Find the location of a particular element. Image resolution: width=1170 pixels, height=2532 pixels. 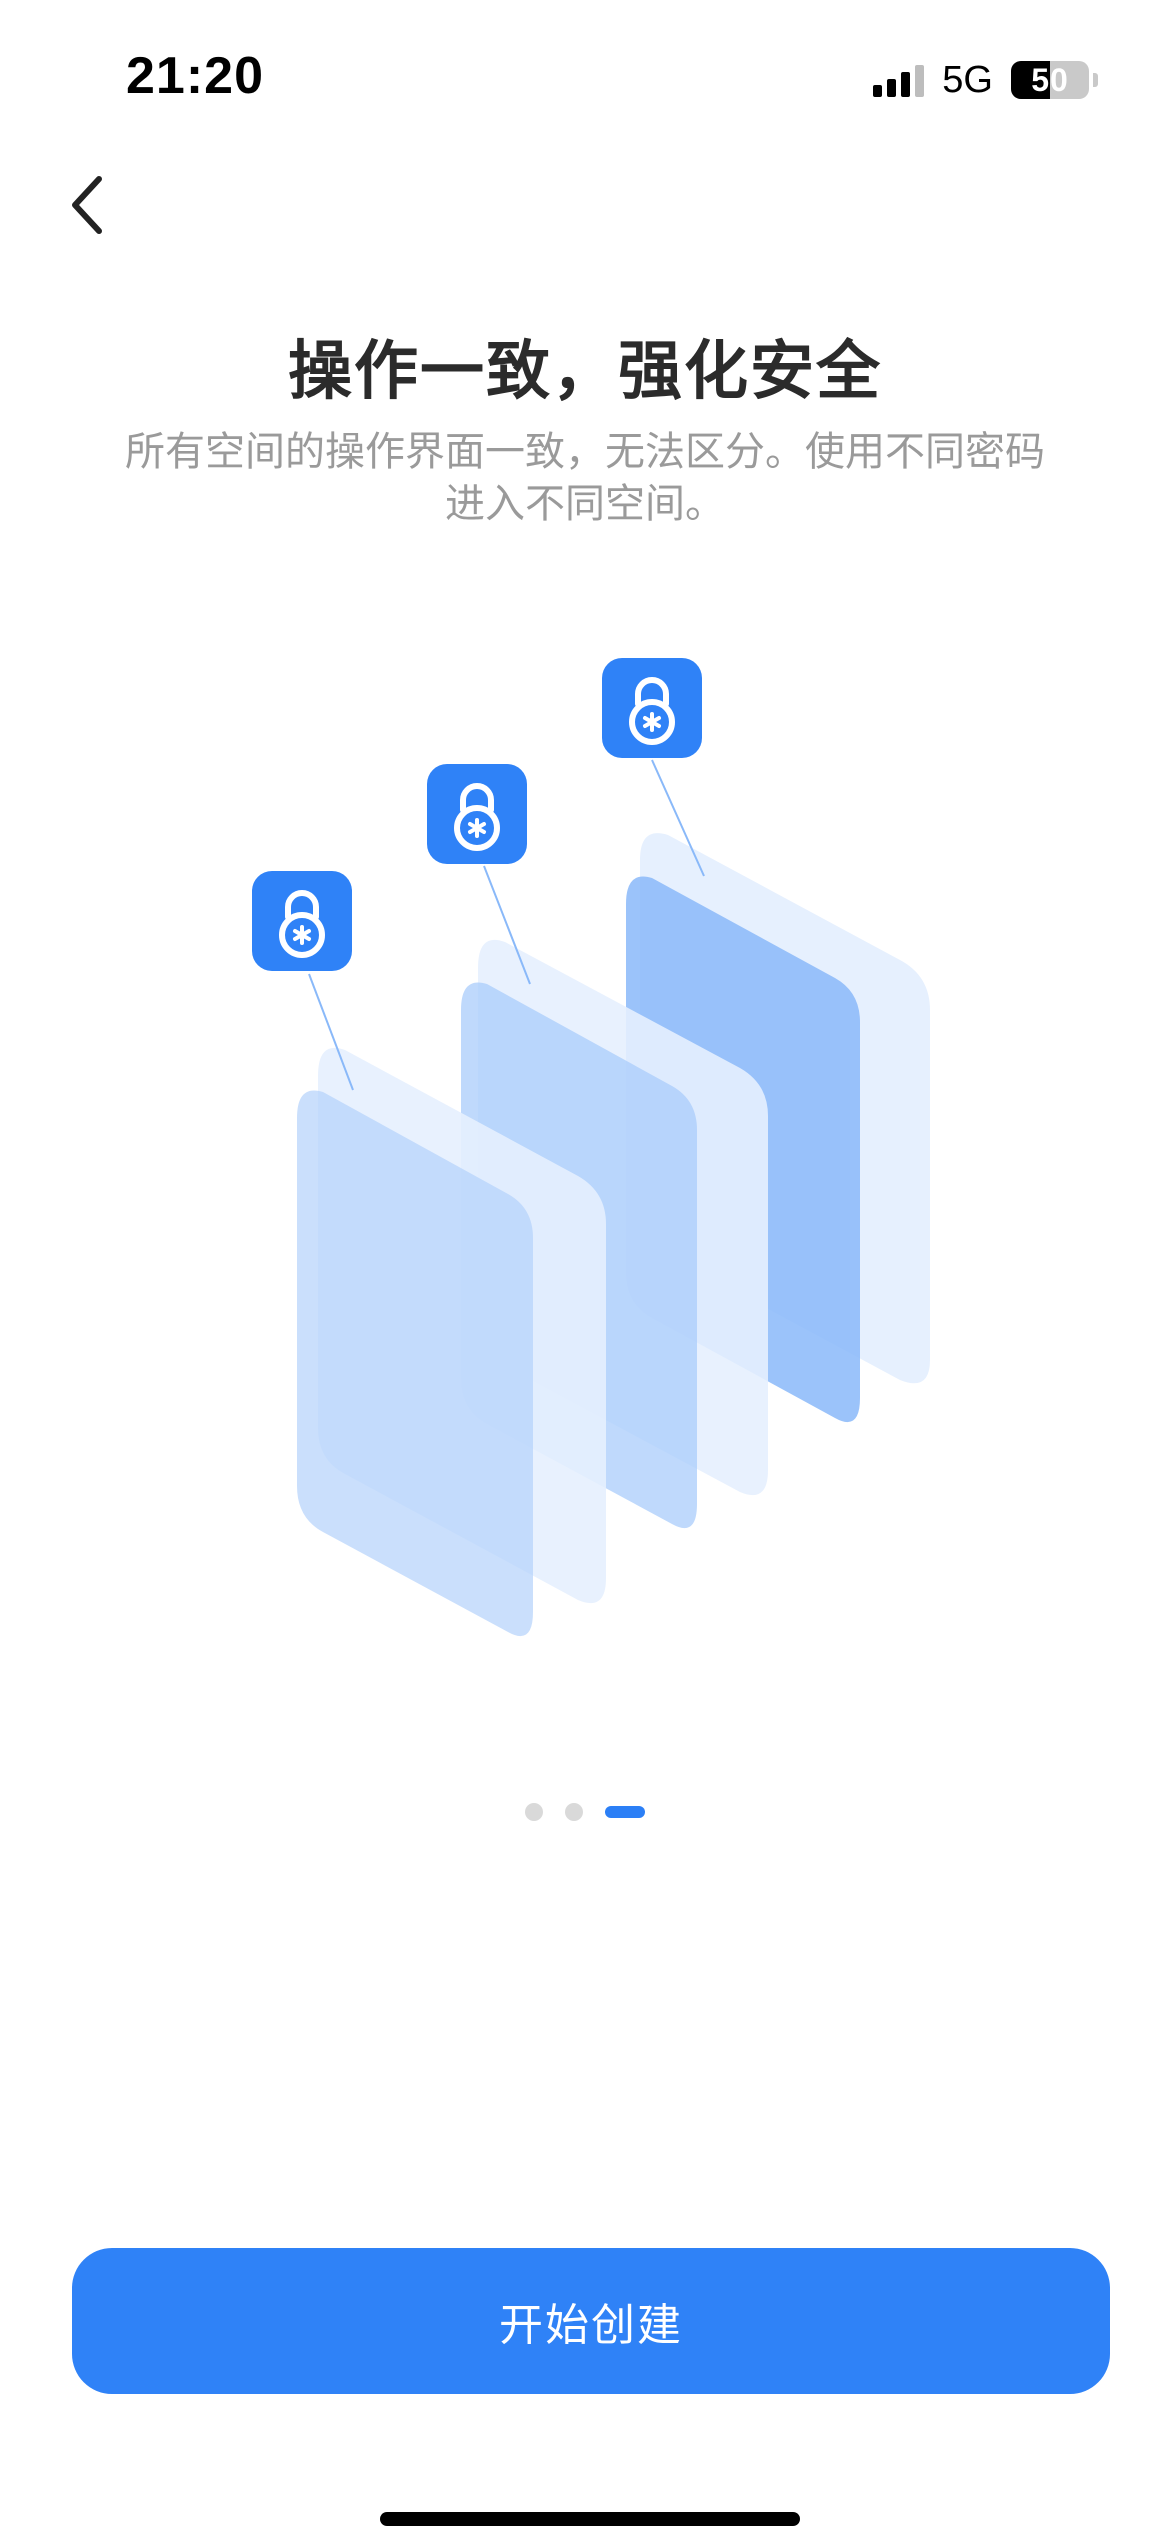

page-subtitle: 所有空间的操作界面一致，无法区分。使用不同密码 进入不同空间。 is located at coordinates (585, 478).